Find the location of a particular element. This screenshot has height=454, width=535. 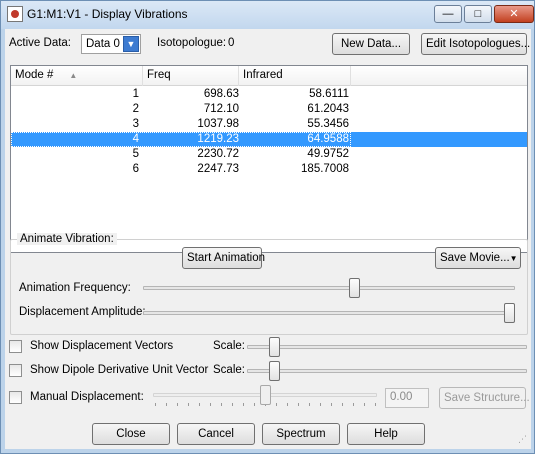

spectrum-button: Spectrum is located at coordinates (301, 434).